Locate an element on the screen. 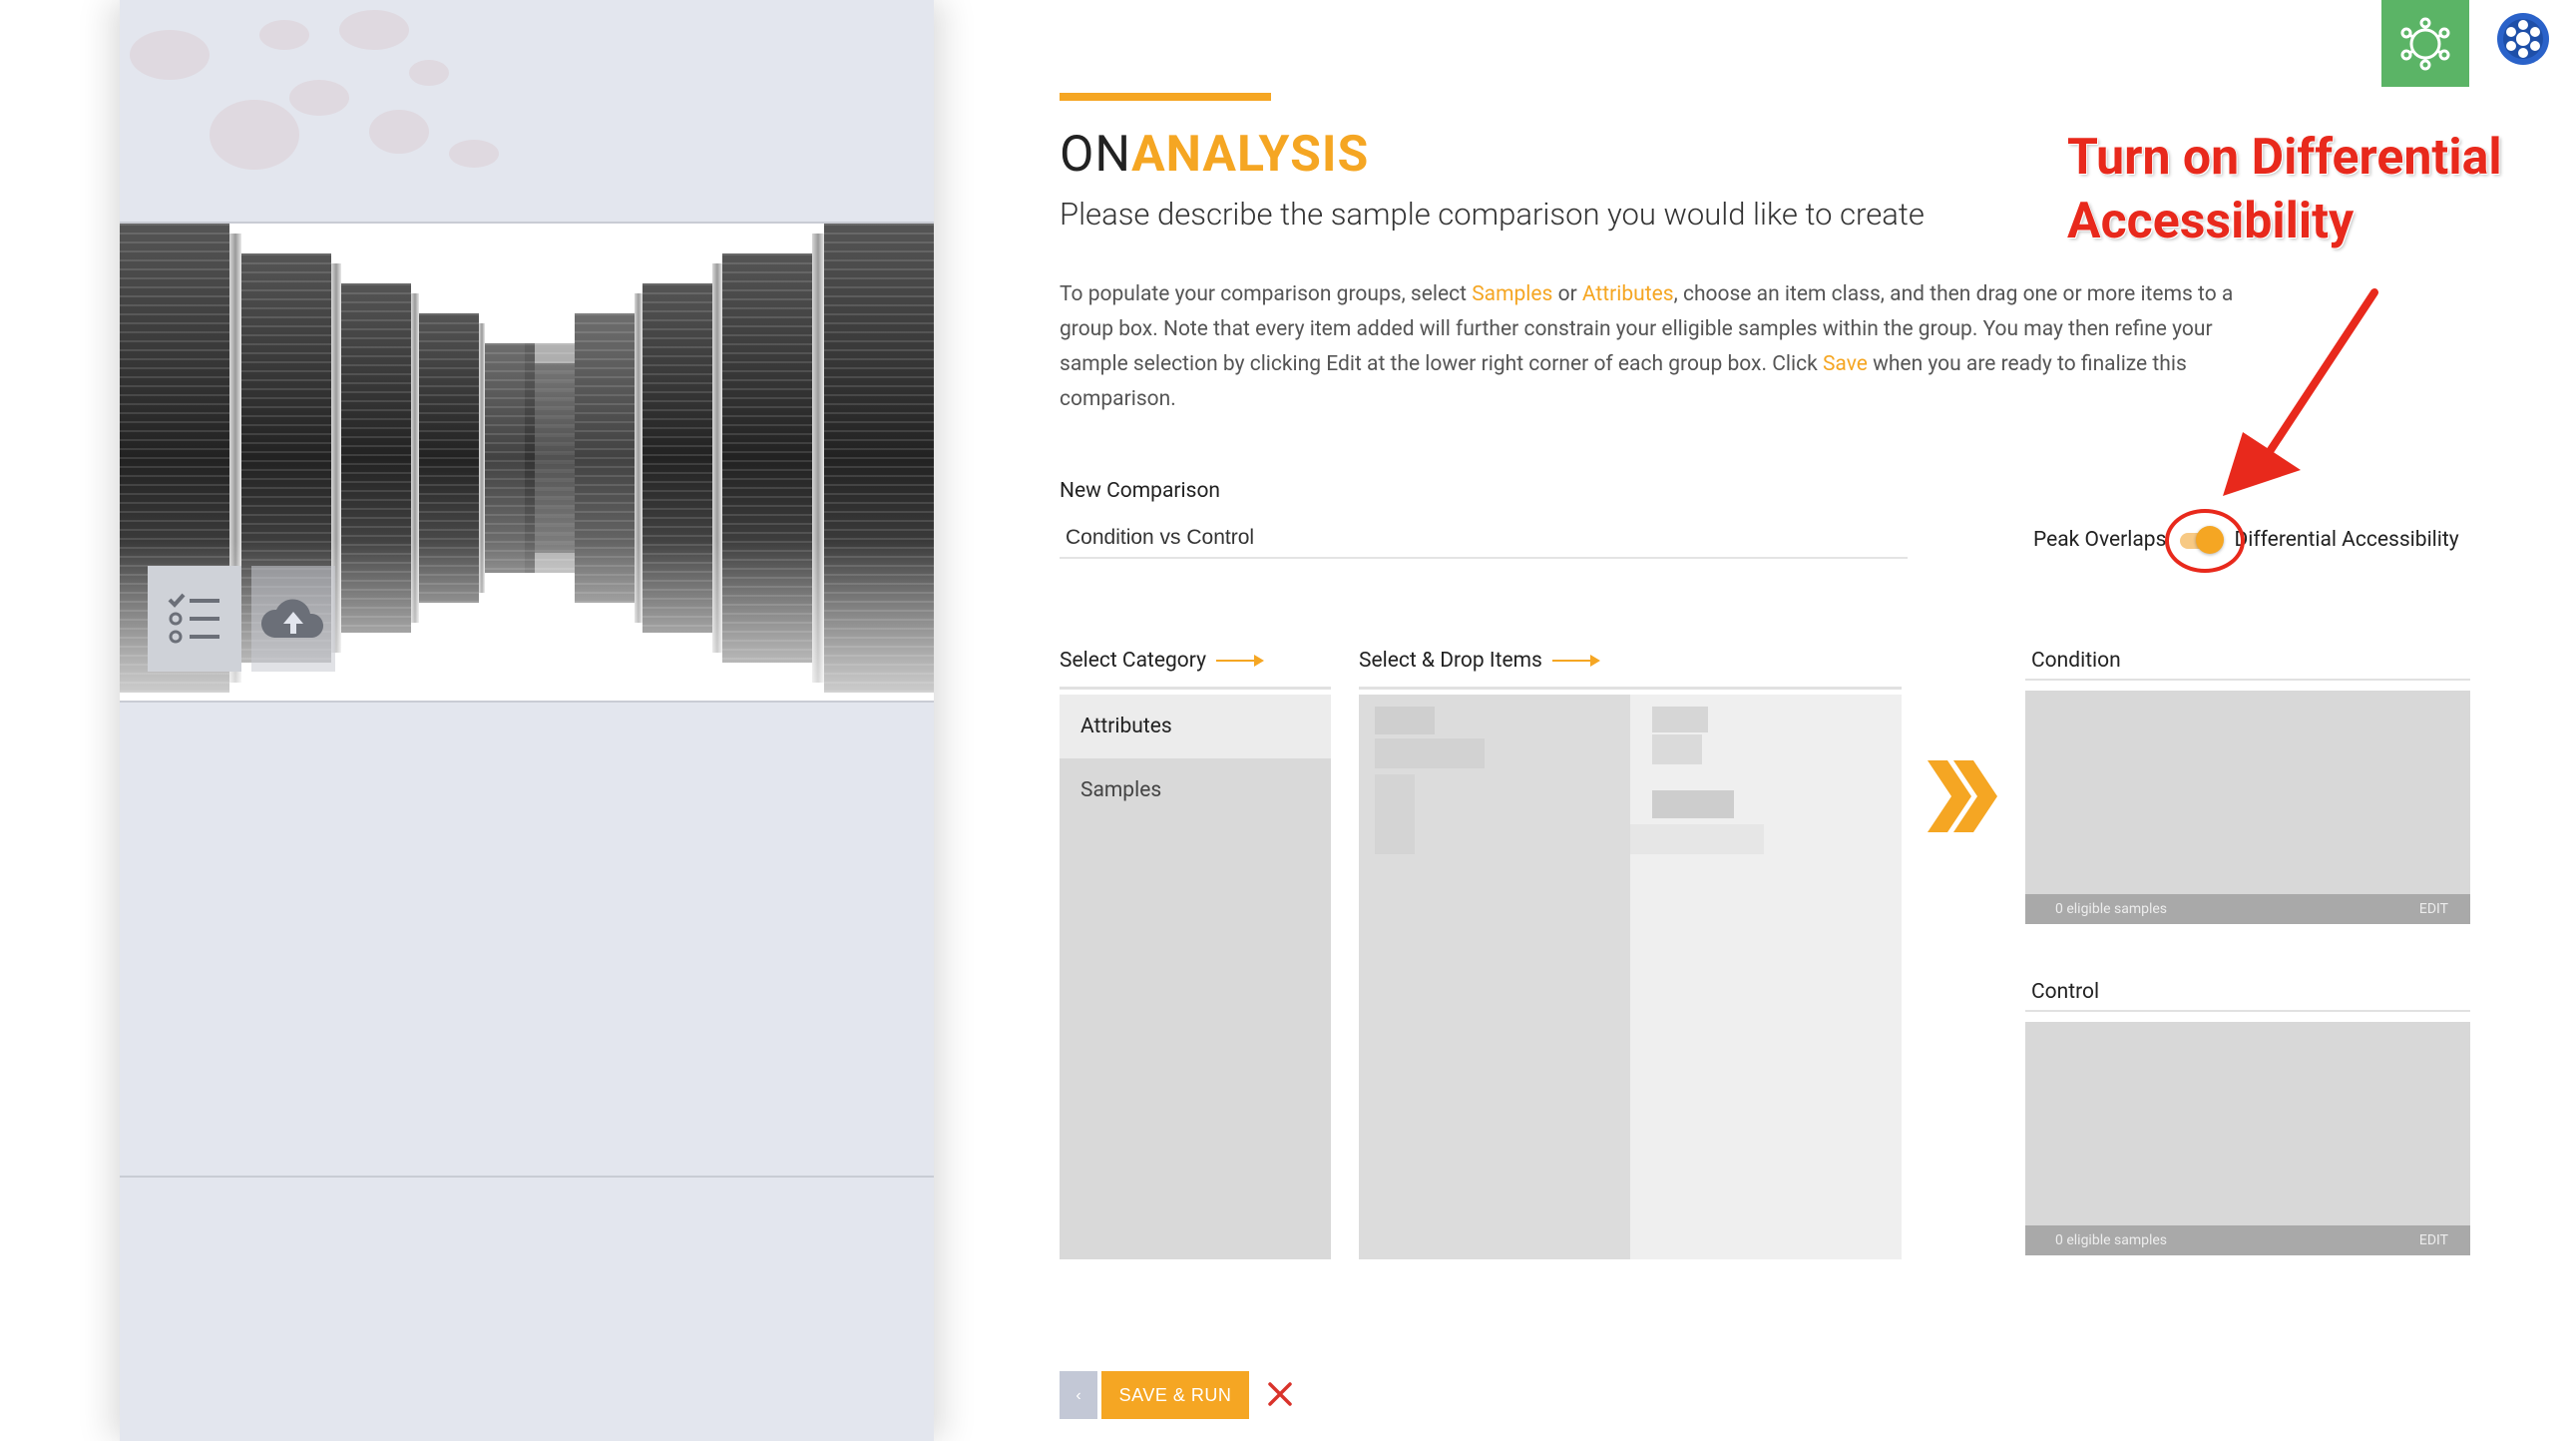 The image size is (2576, 1441). group-condition-dropzone: 0 eligible samples EDIT is located at coordinates (2247, 807).